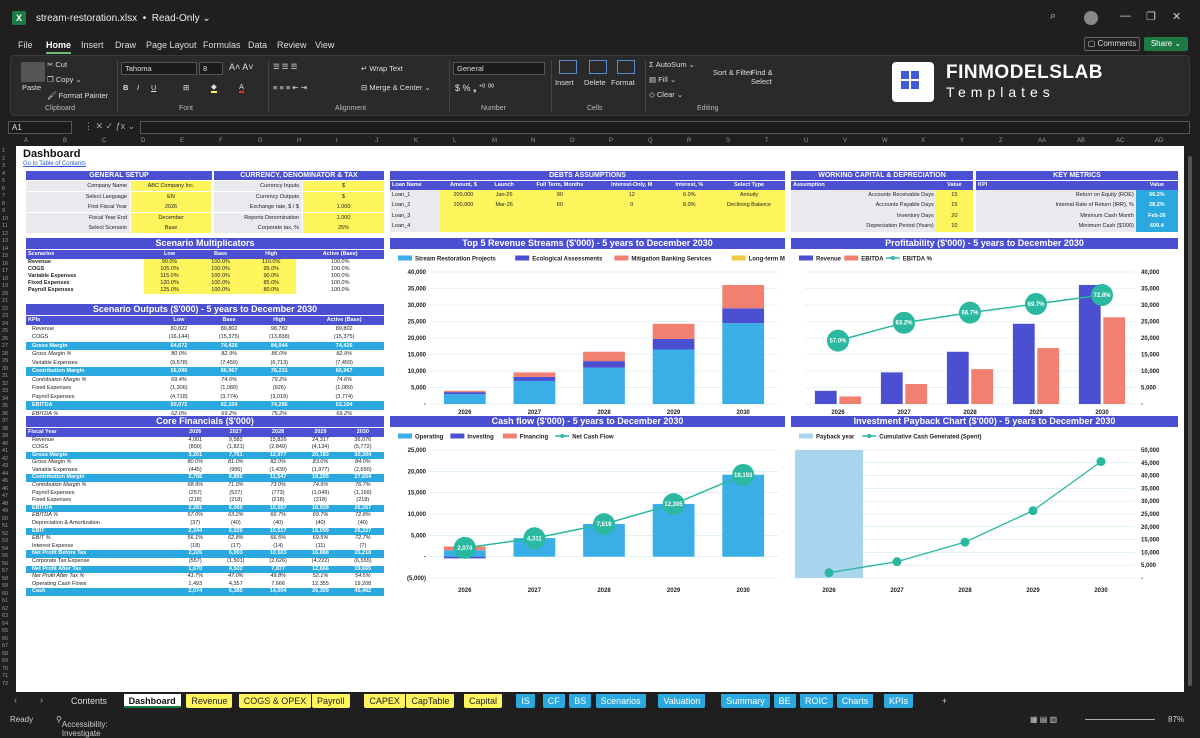  What do you see at coordinates (416, 141) in the screenshot?
I see `column-header: K` at bounding box center [416, 141].